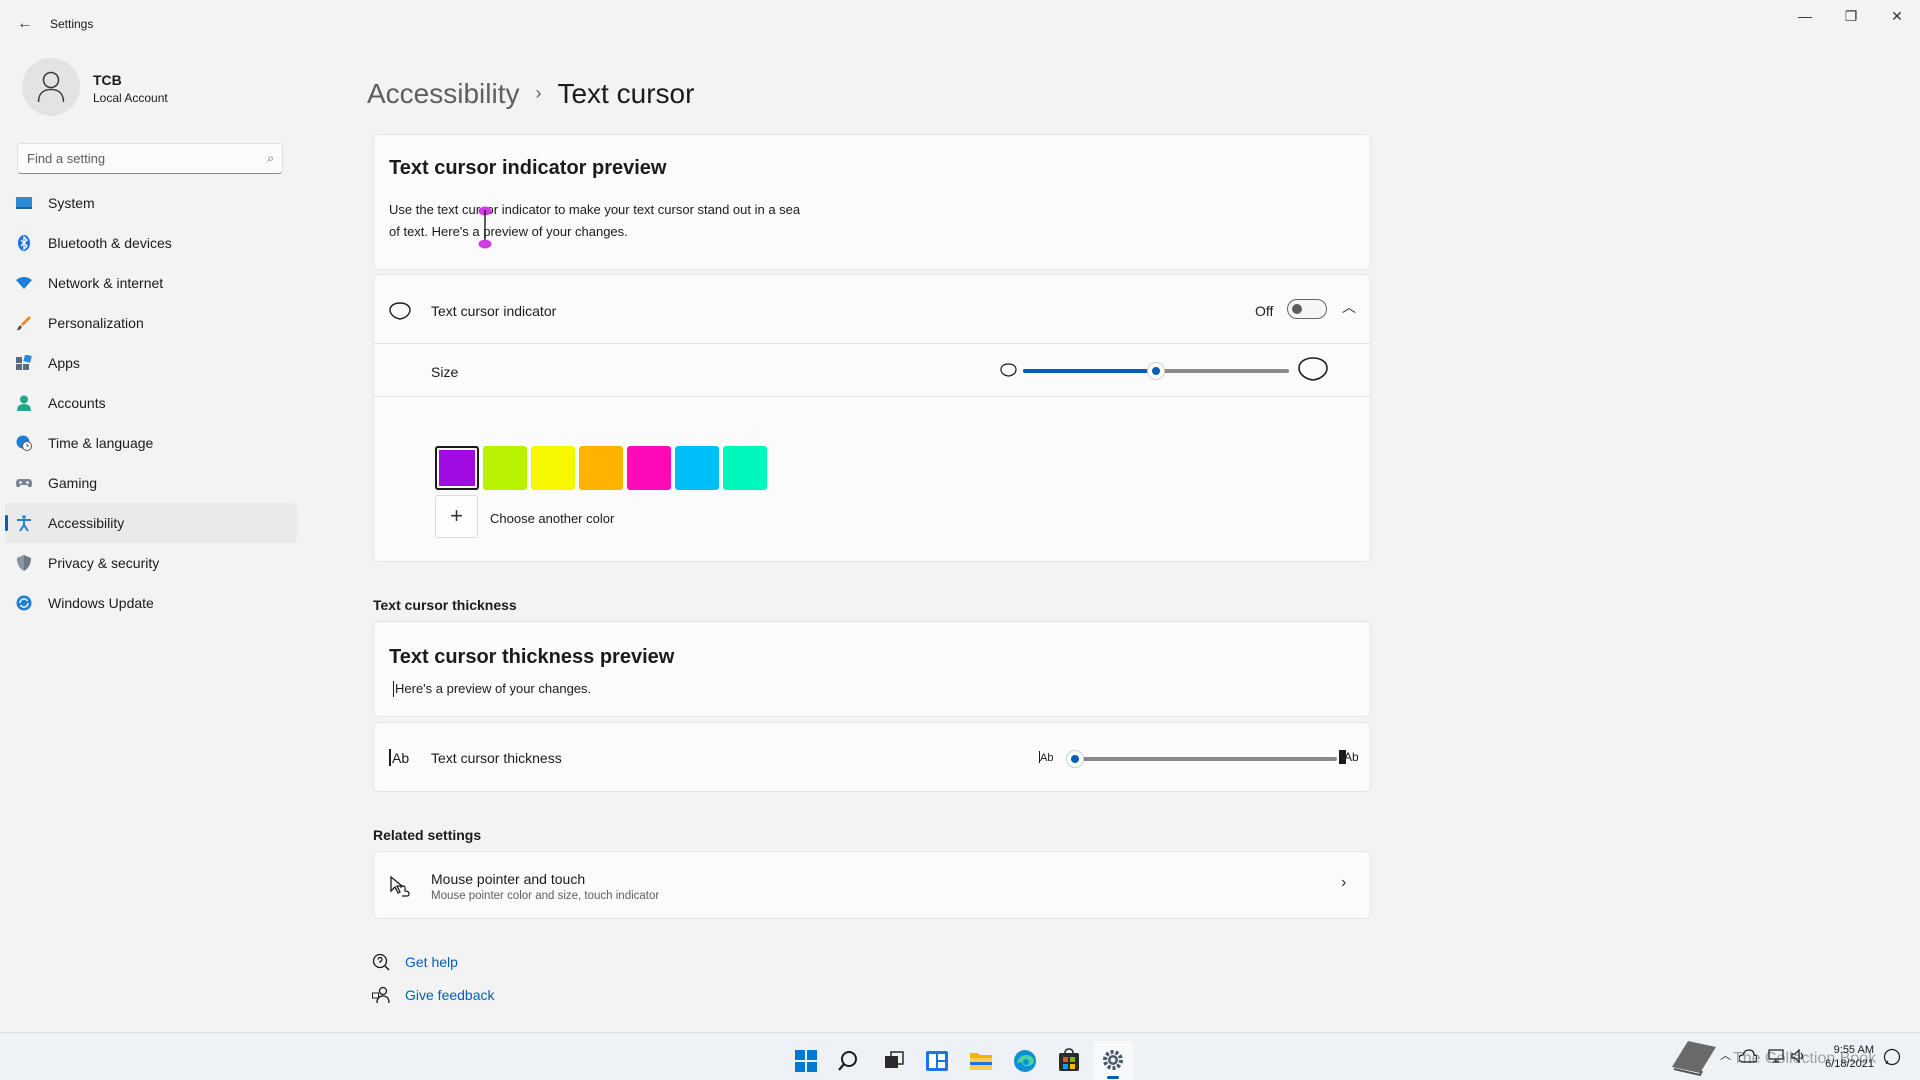 Image resolution: width=1920 pixels, height=1080 pixels. Describe the element at coordinates (1748, 1056) in the screenshot. I see `cloud-icon` at that location.